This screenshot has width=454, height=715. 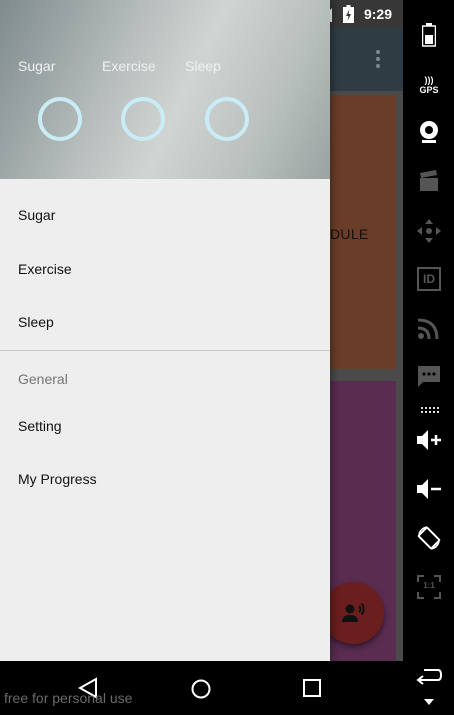 I want to click on emulator-toolbar: ))) GPS ID 1:1, so click(x=428, y=357).